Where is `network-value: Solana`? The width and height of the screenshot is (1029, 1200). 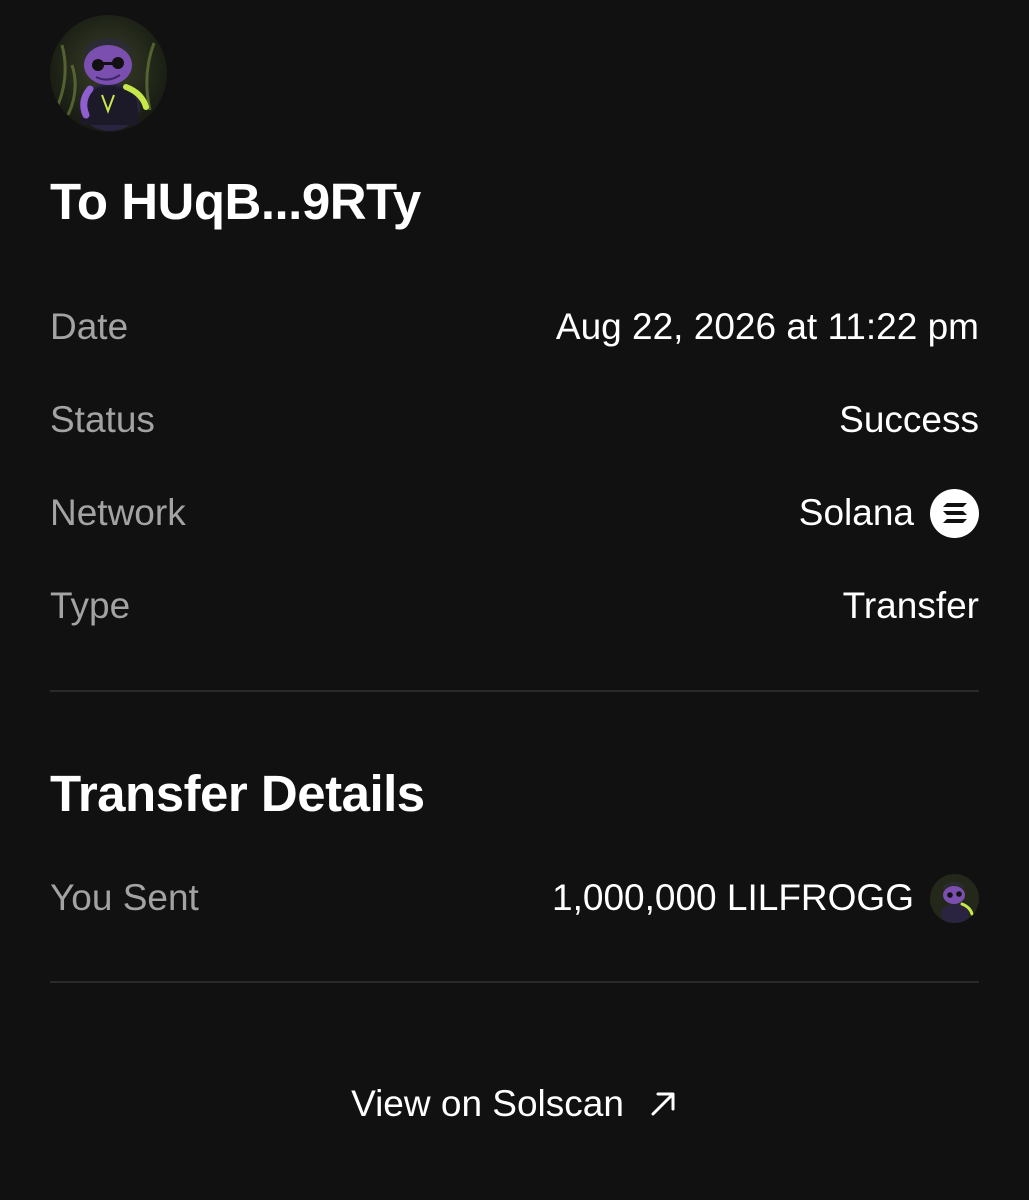 network-value: Solana is located at coordinates (888, 513).